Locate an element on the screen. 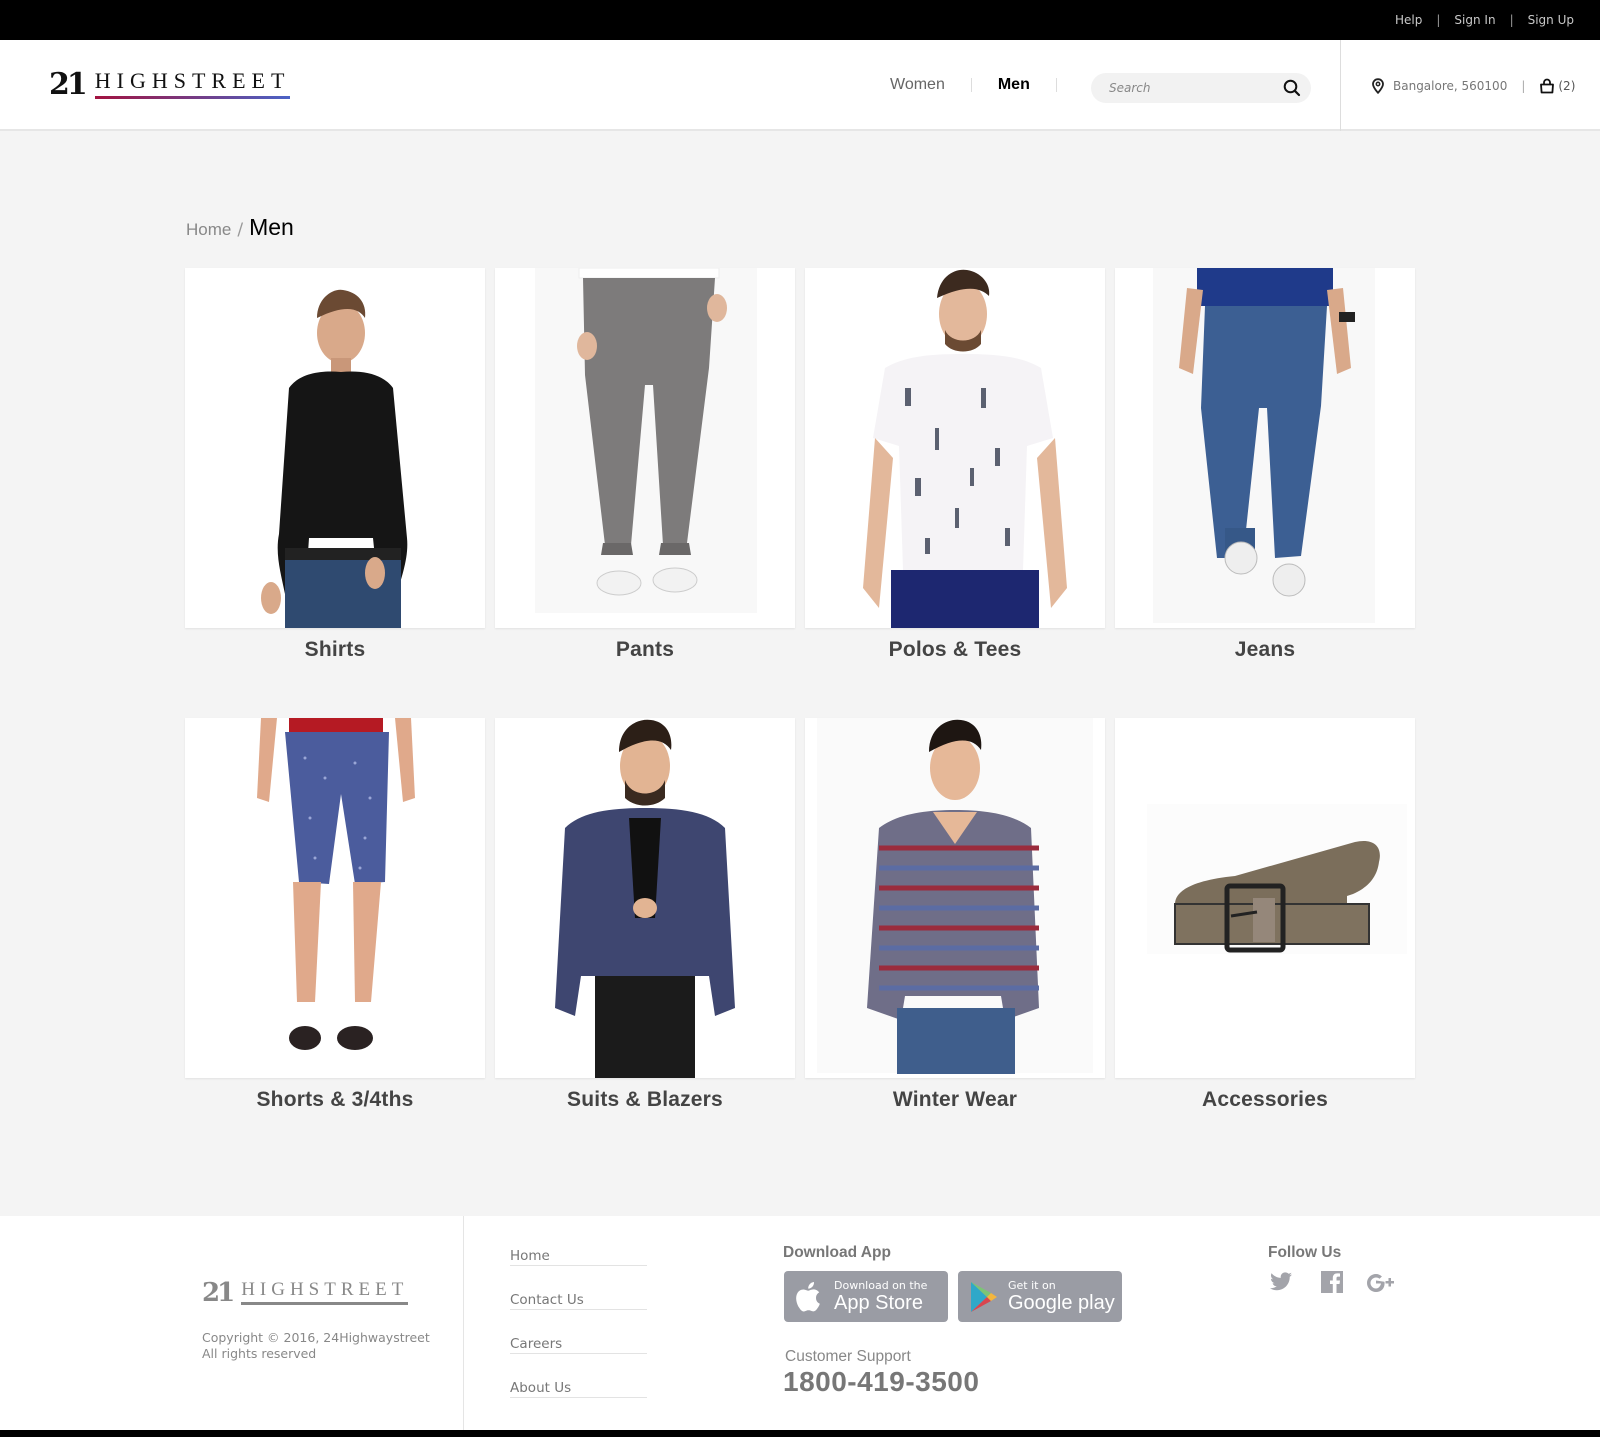  footer-divider is located at coordinates (463, 1323).